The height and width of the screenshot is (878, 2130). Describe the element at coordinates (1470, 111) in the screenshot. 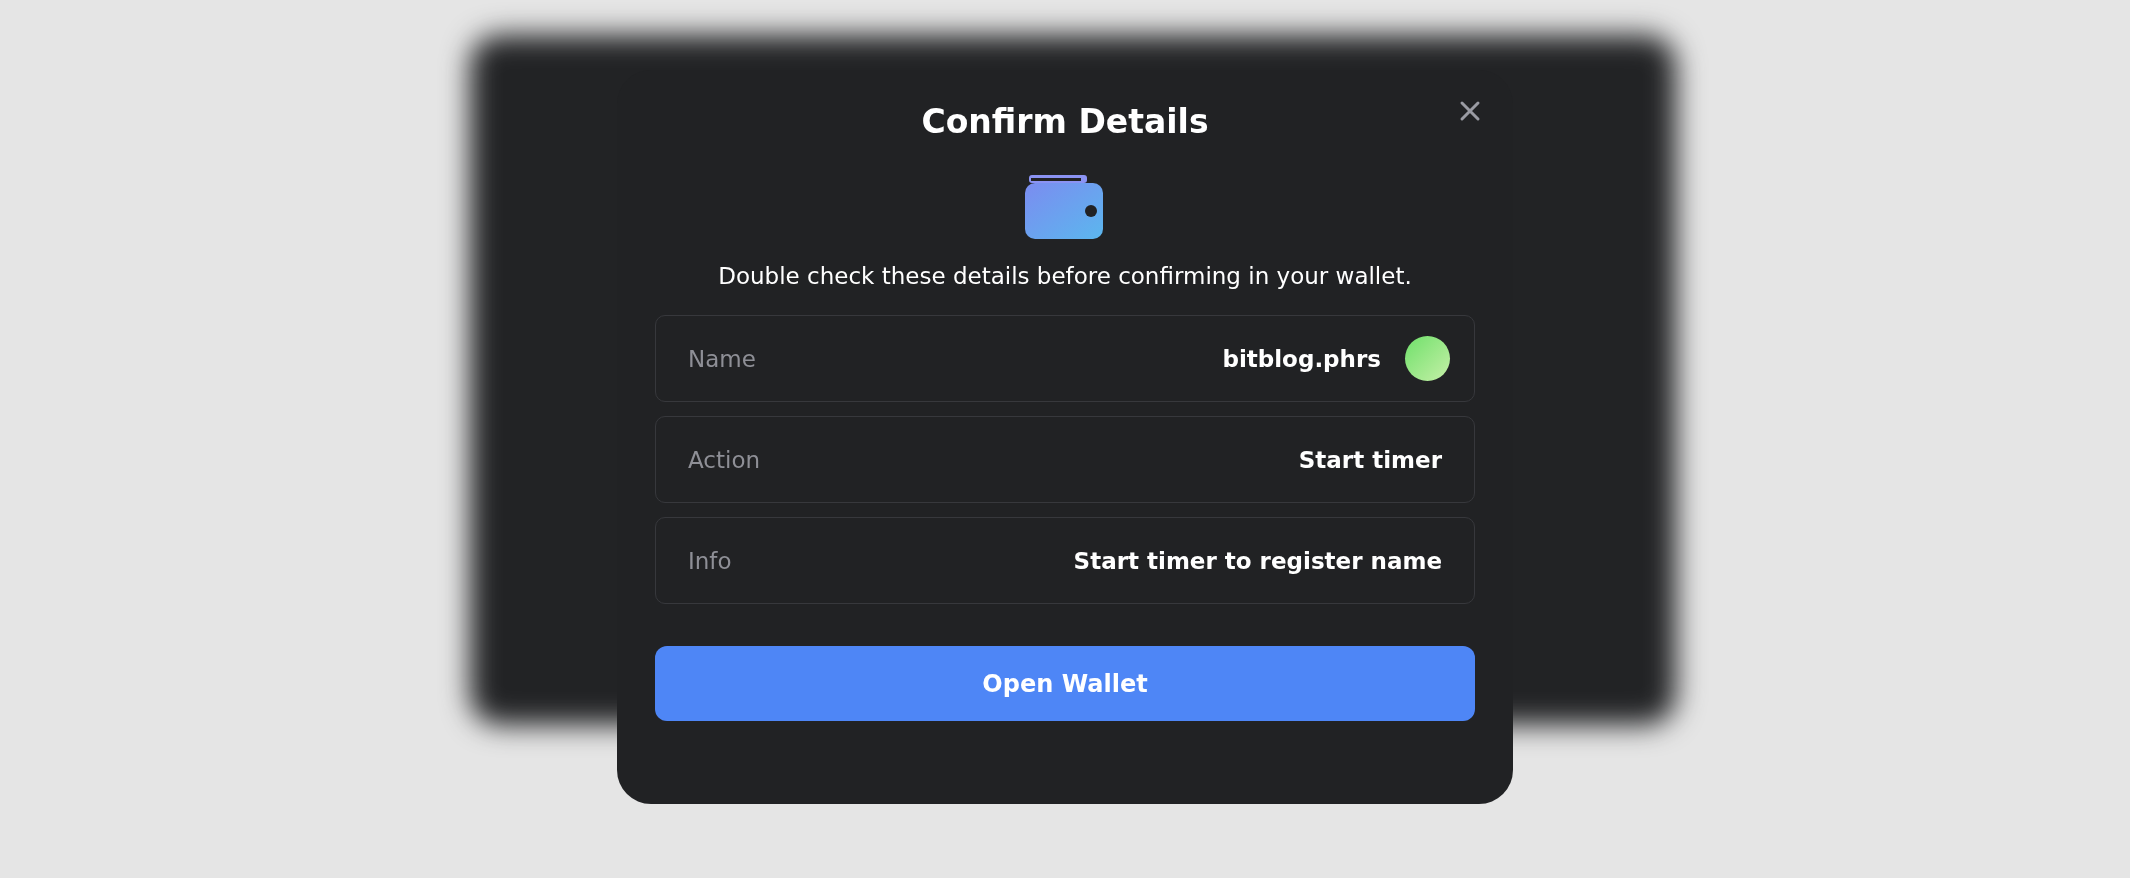

I see `close-icon` at that location.